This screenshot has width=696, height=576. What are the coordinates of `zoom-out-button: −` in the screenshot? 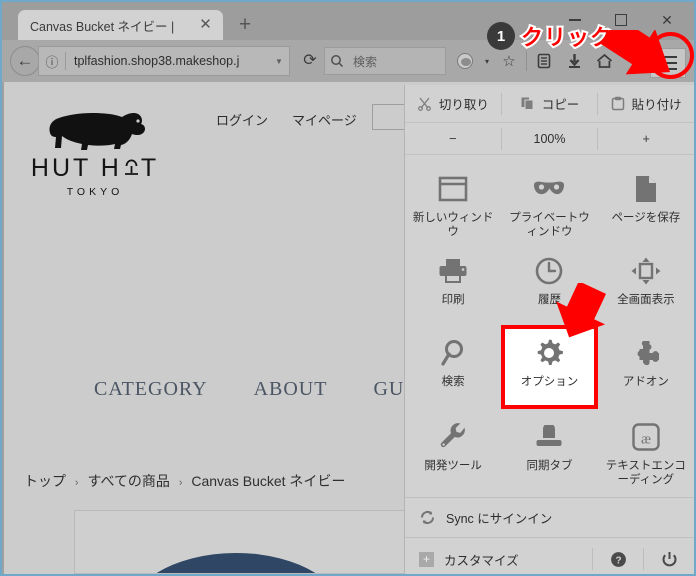 It's located at (453, 138).